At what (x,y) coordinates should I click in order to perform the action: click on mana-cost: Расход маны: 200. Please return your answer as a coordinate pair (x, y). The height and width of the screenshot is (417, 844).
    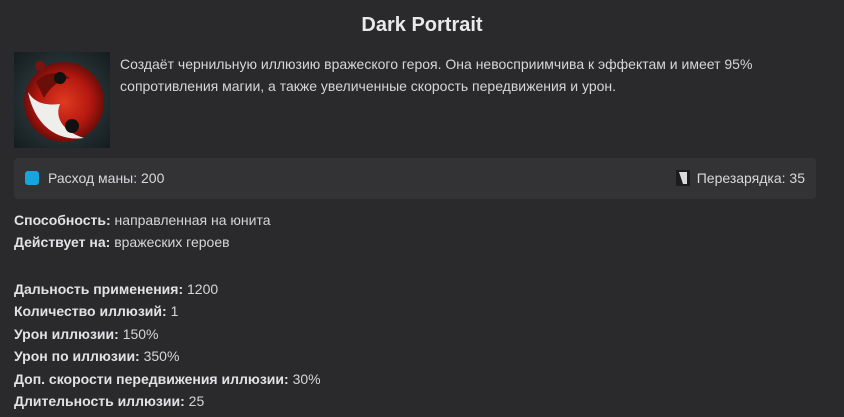
    Looking at the image, I should click on (94, 178).